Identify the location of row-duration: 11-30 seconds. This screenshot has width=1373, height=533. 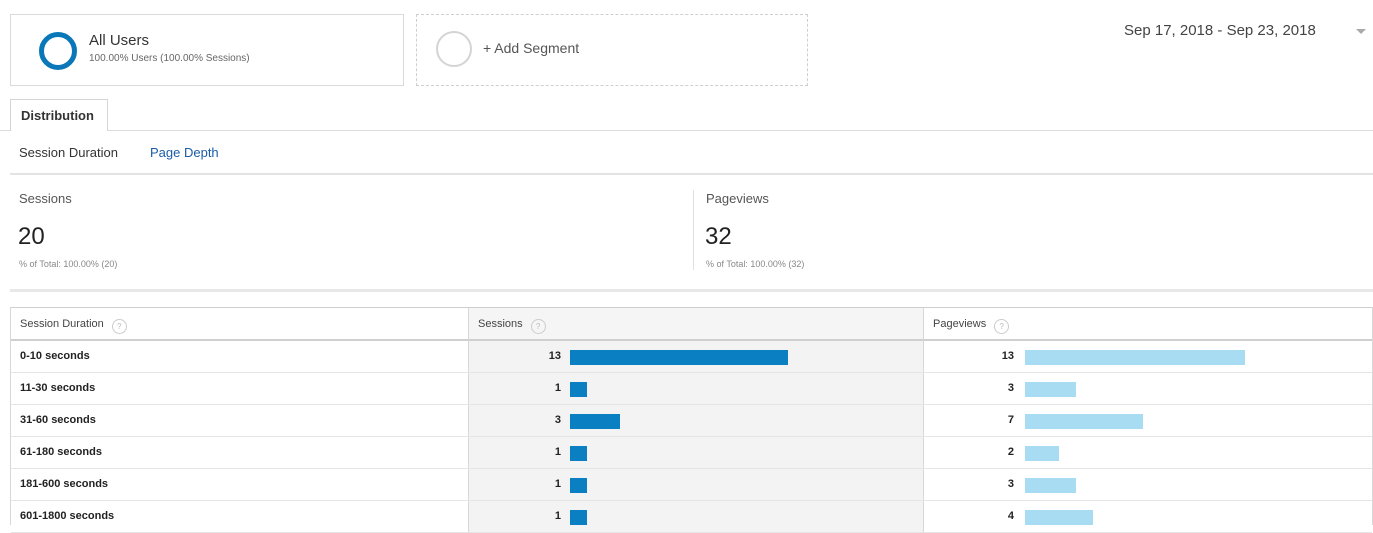
(58, 388).